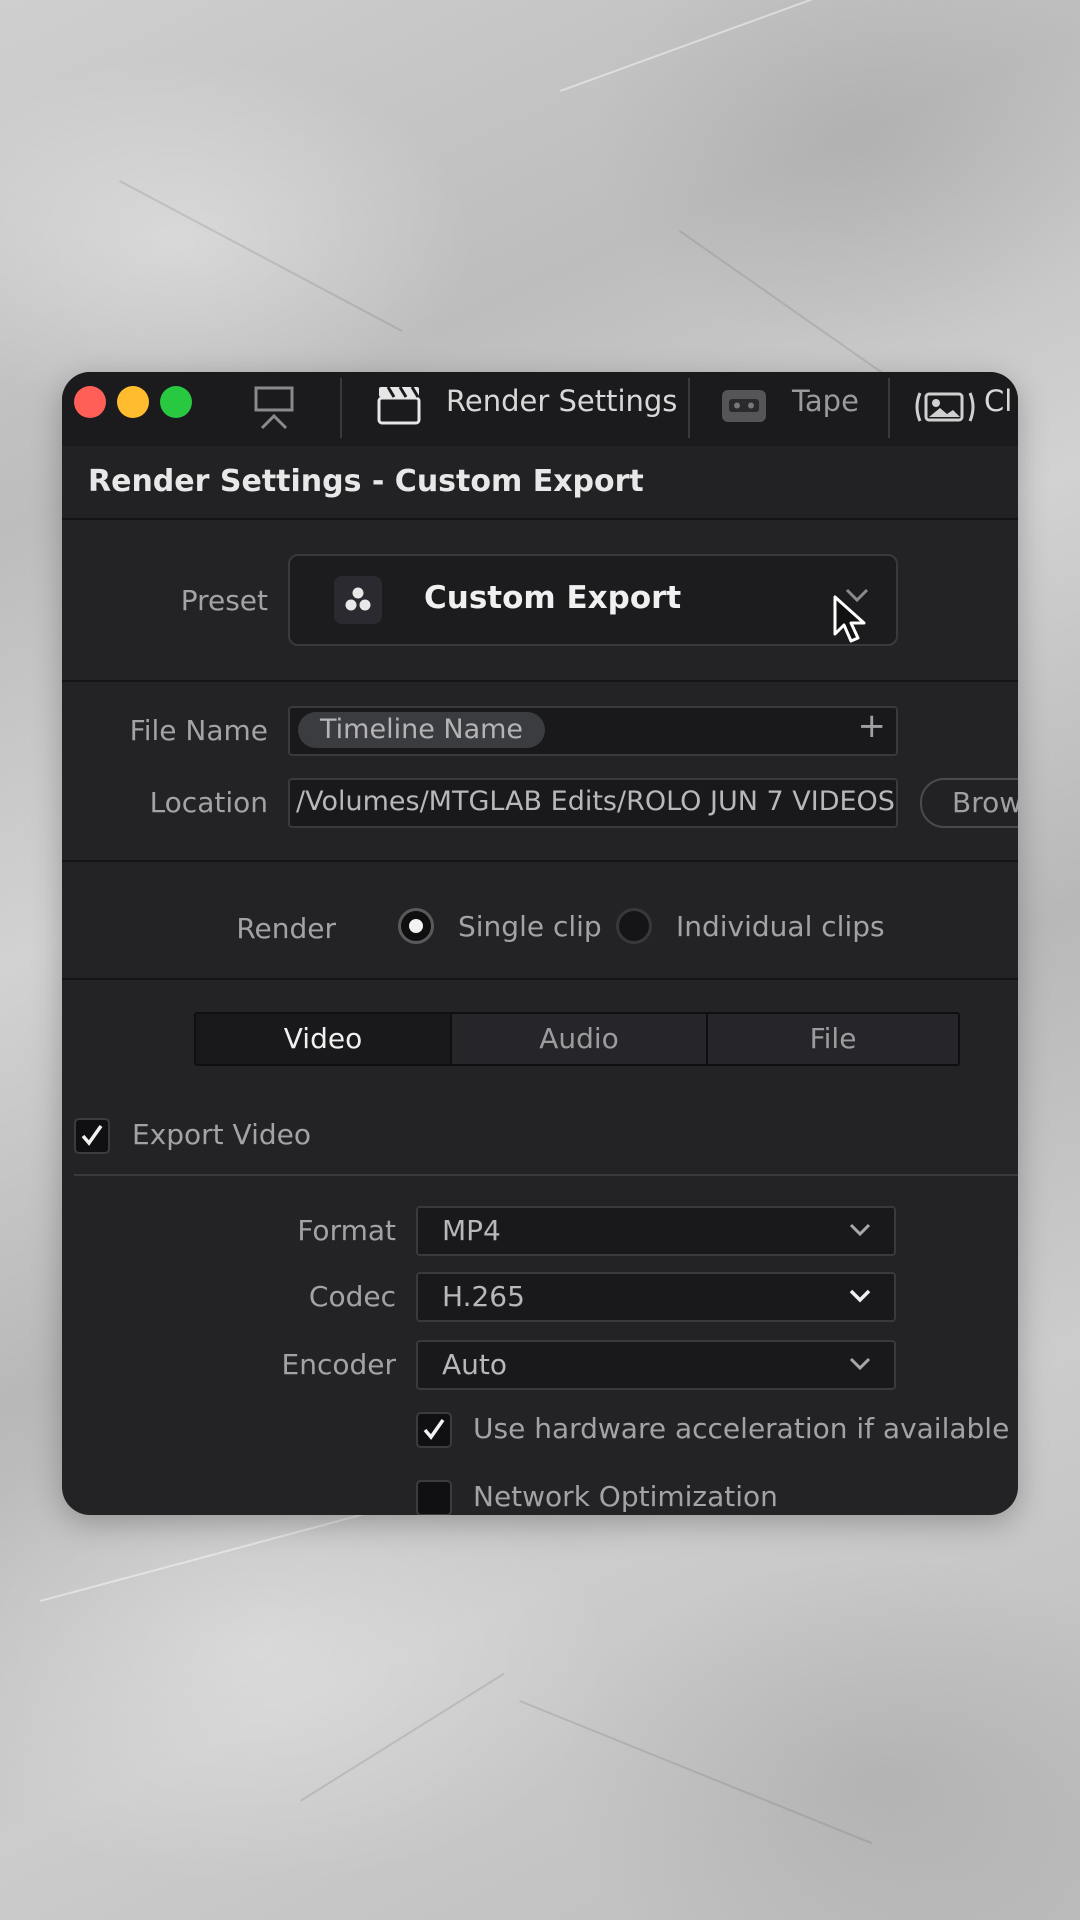 This screenshot has height=1920, width=1080. What do you see at coordinates (323, 1039) in the screenshot?
I see `tab-video: Video` at bounding box center [323, 1039].